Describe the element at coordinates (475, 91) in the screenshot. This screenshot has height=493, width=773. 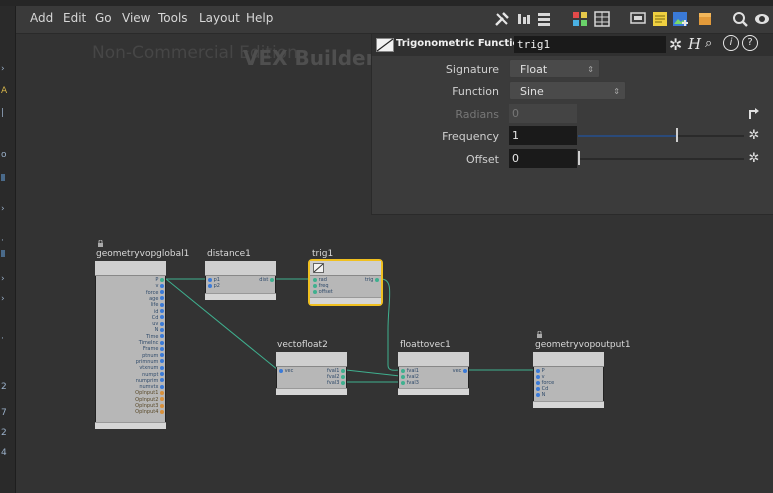
I see `function-label: Function` at that location.